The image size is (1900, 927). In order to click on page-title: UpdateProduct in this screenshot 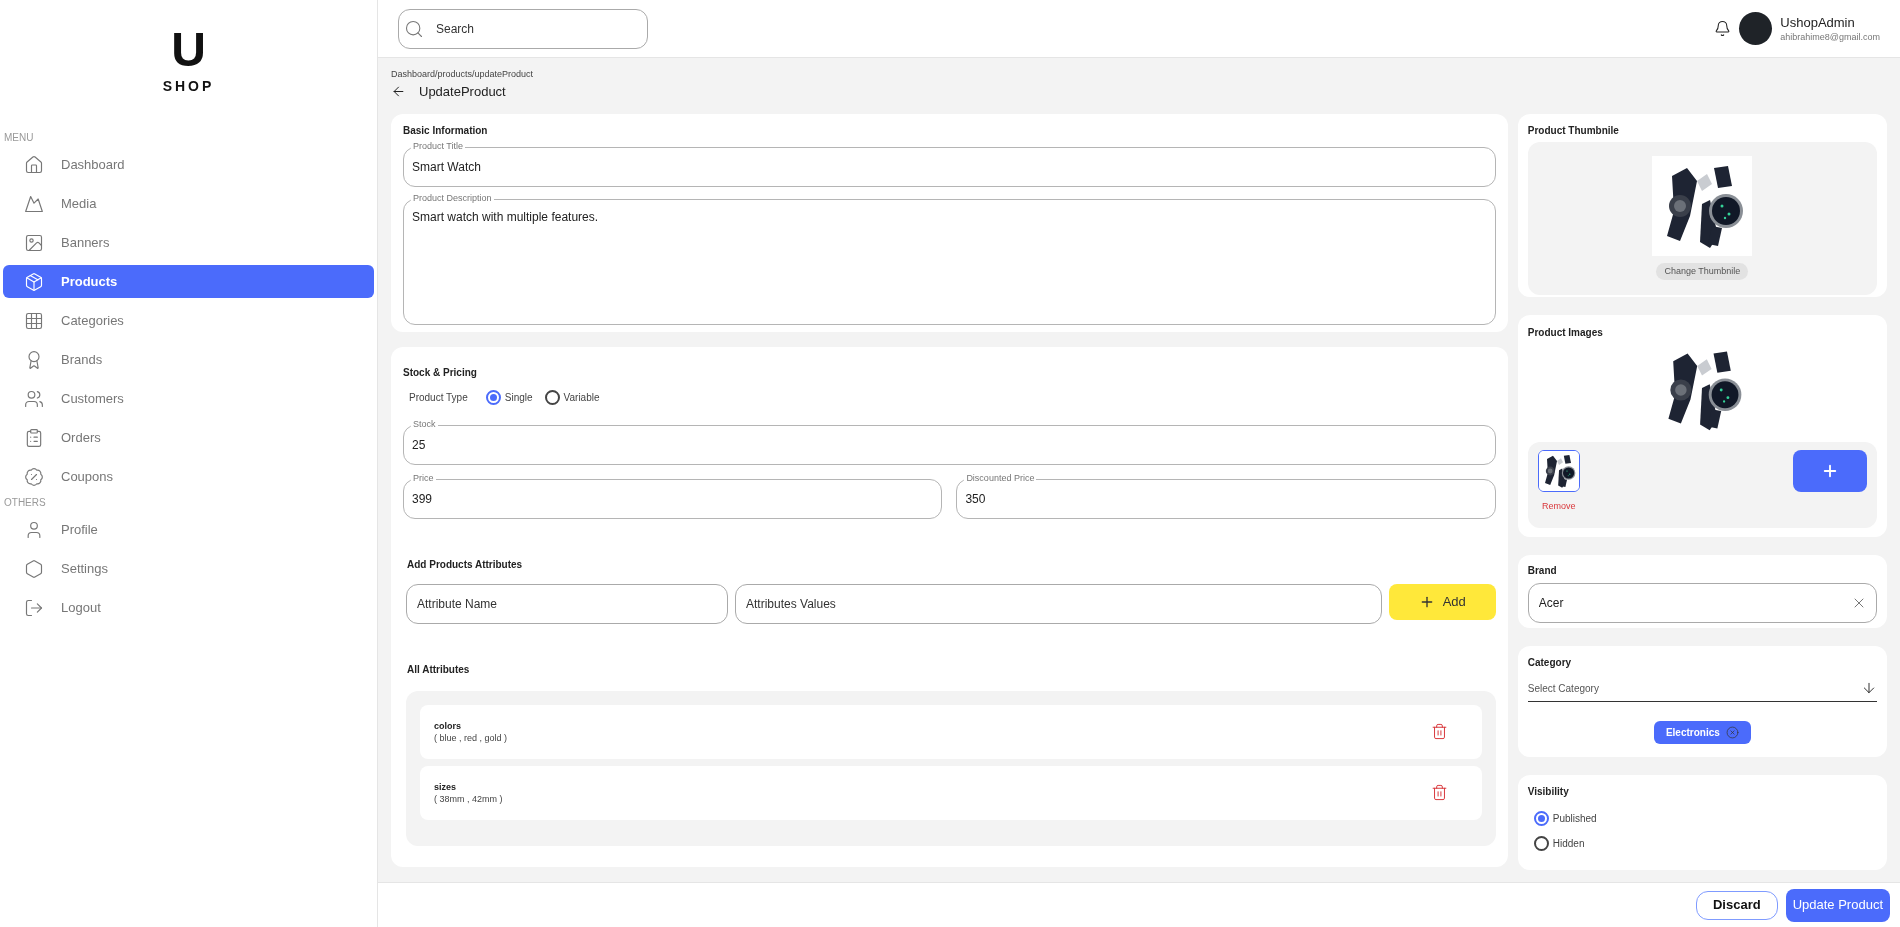, I will do `click(462, 92)`.